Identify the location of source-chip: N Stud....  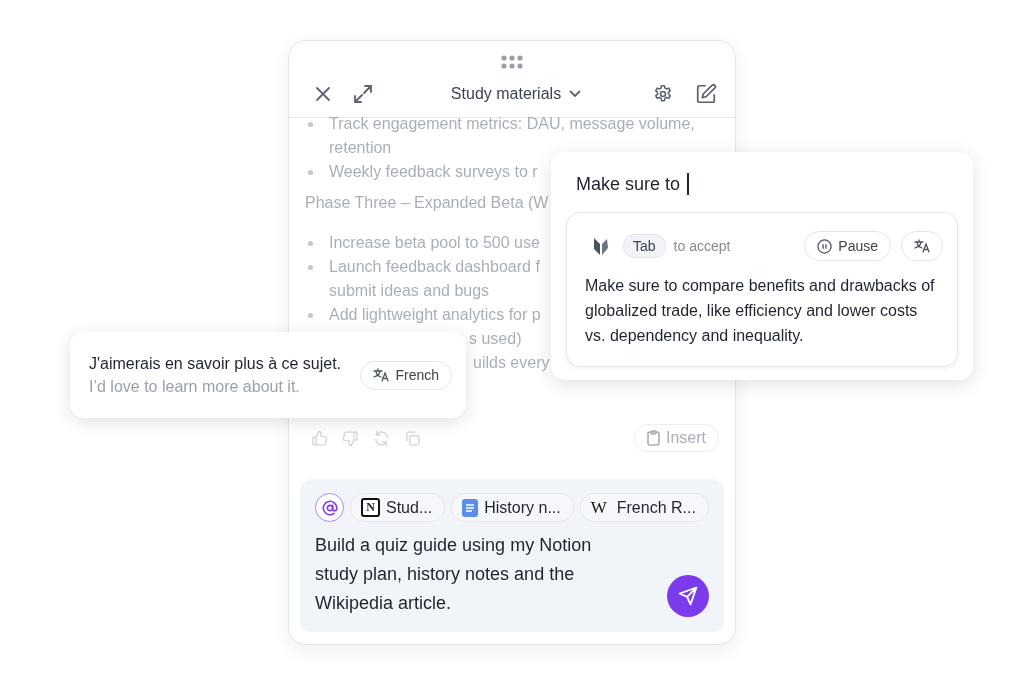
(398, 507).